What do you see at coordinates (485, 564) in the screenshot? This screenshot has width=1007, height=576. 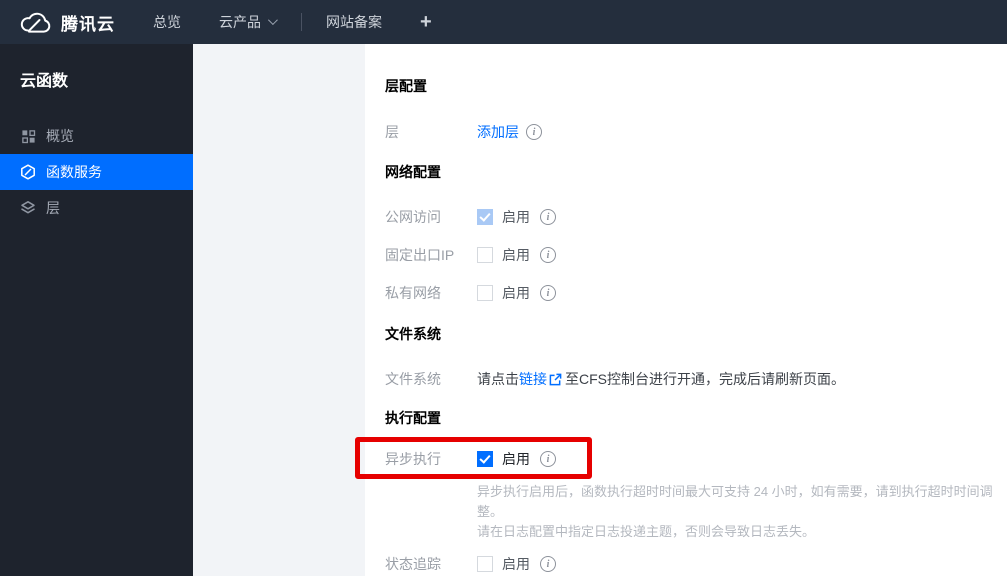 I see `status-trace-checkbox` at bounding box center [485, 564].